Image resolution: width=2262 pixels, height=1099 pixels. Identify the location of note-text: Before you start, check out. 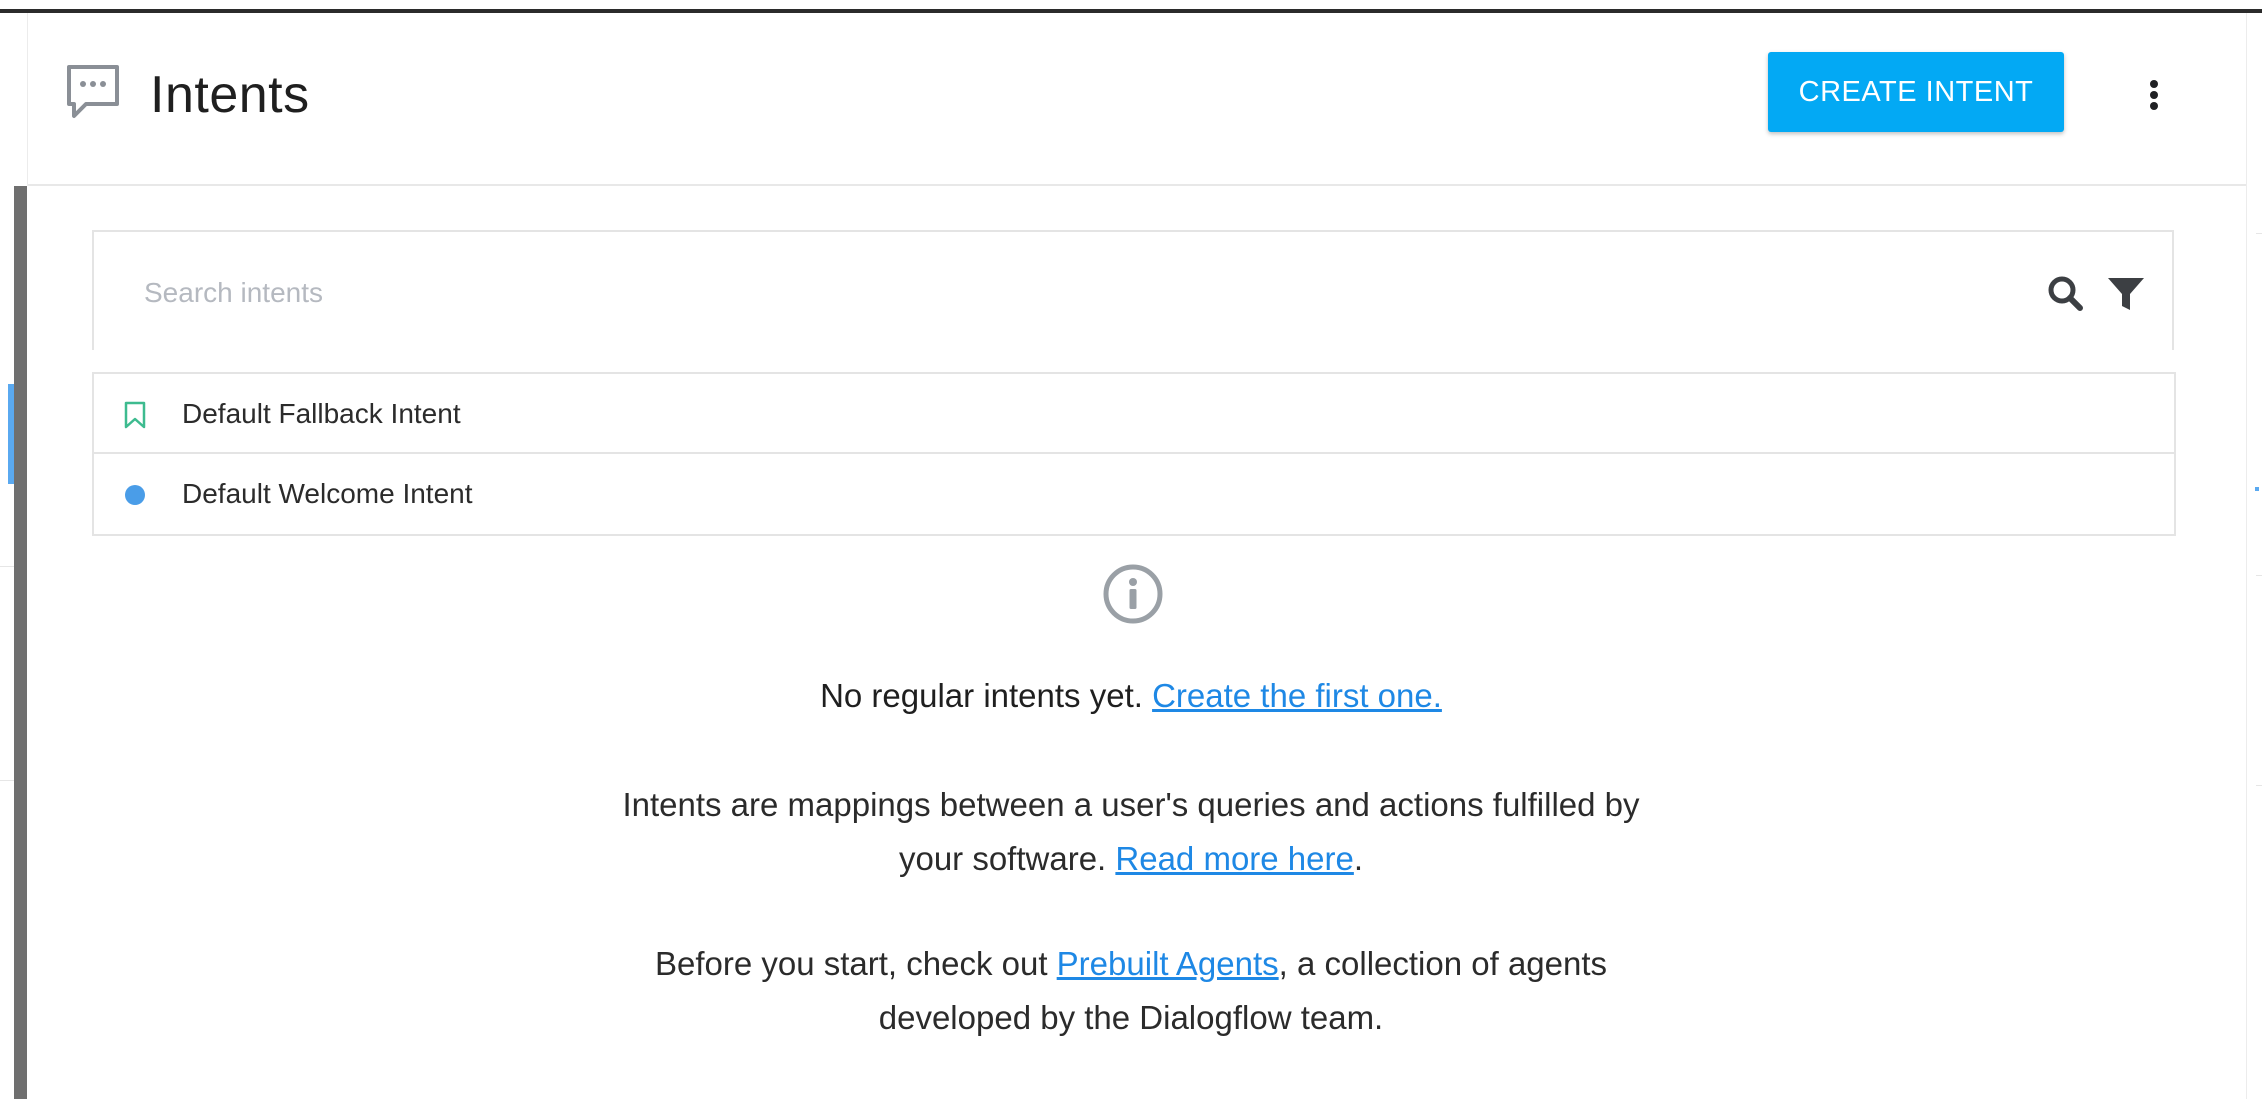
(855, 963).